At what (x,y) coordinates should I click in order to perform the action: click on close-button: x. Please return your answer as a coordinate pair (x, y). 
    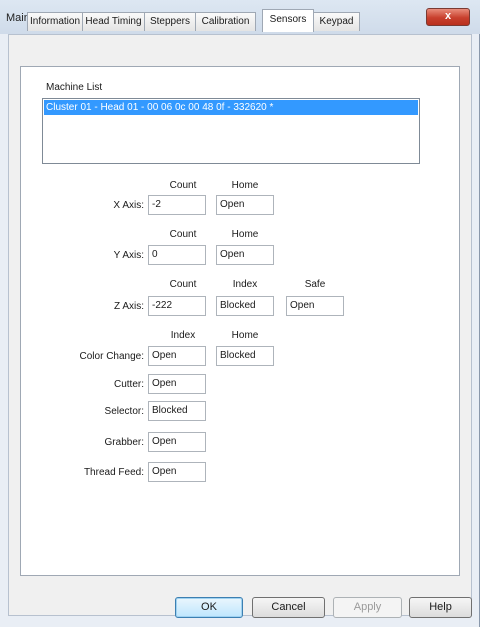
    Looking at the image, I should click on (448, 17).